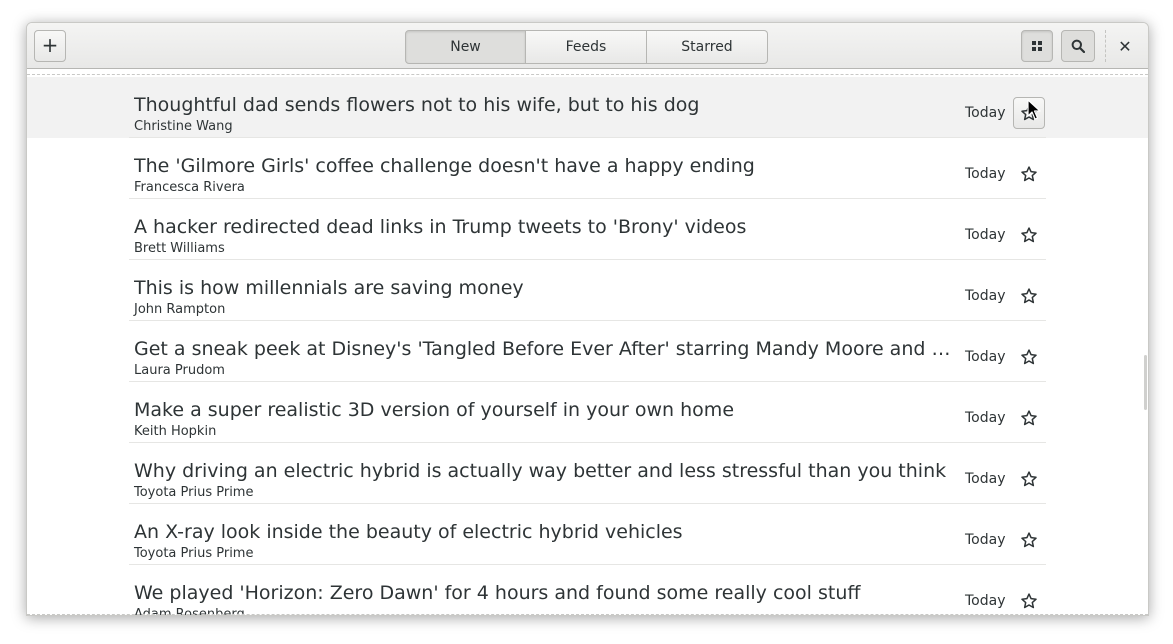 The width and height of the screenshot is (1173, 644). What do you see at coordinates (189, 187) in the screenshot?
I see `article-author: Francesca Rivera` at bounding box center [189, 187].